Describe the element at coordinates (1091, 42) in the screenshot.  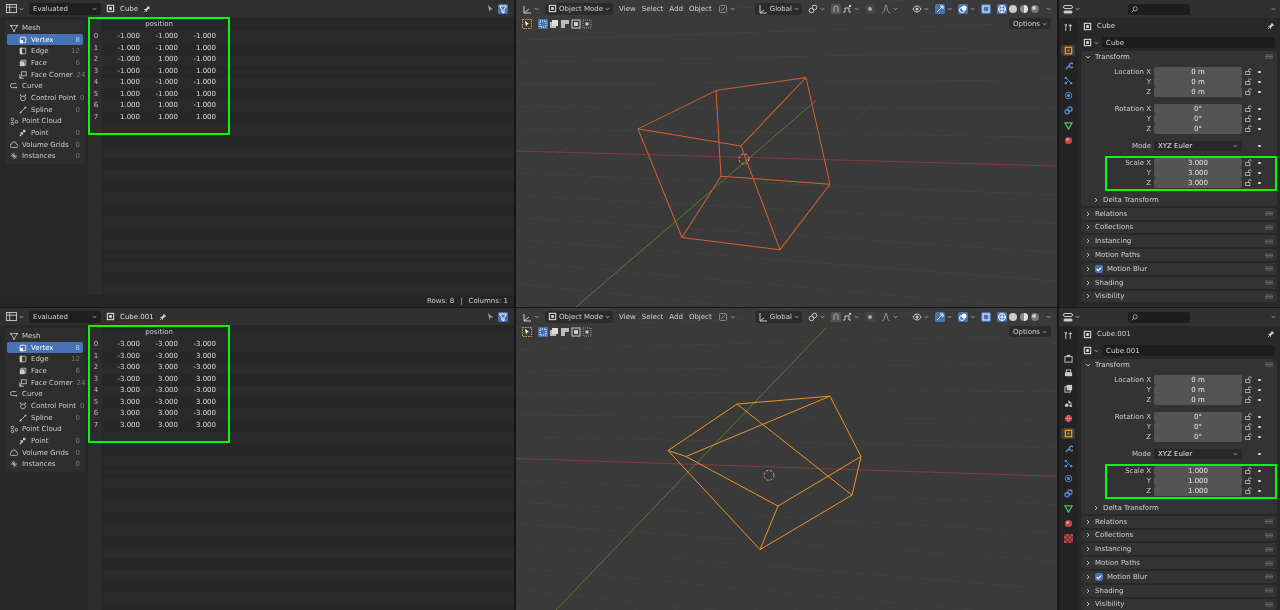
I see `object-type-button` at that location.